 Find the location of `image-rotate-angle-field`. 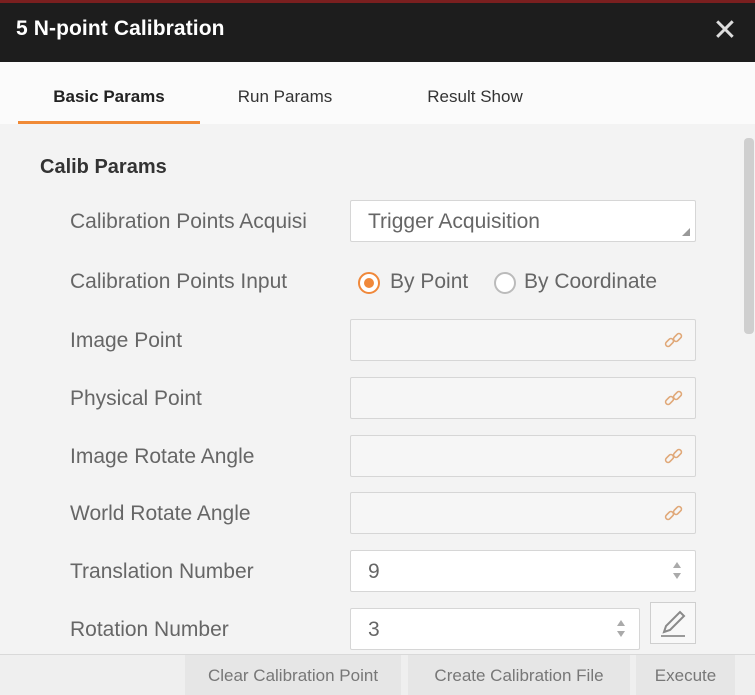

image-rotate-angle-field is located at coordinates (523, 456).